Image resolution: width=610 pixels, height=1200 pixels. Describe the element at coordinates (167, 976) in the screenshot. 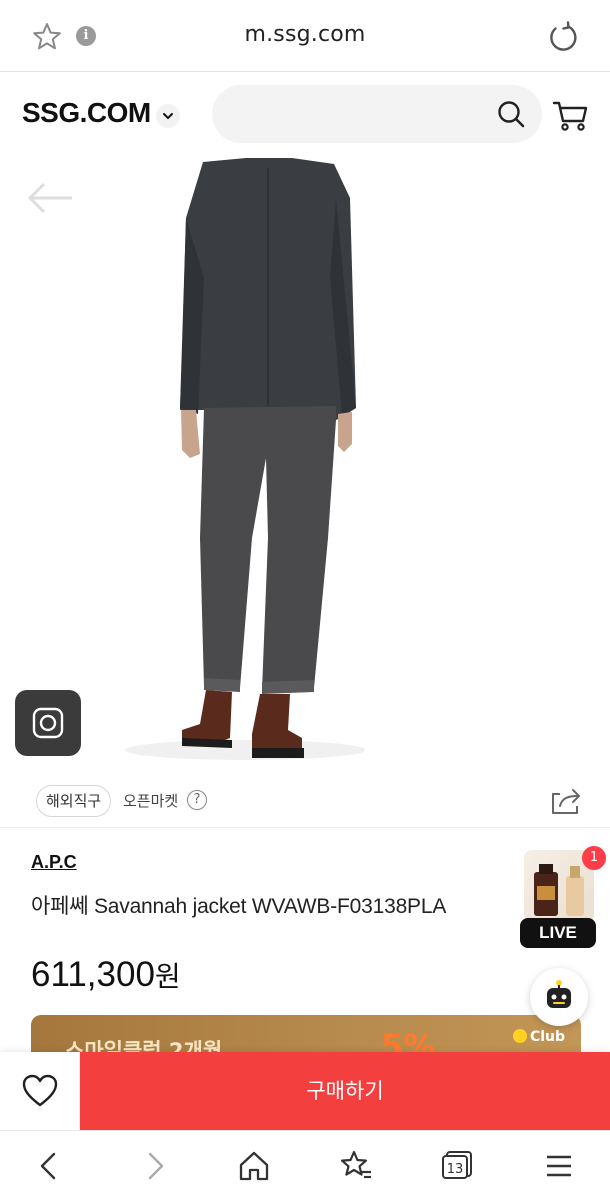

I see `price-unit: 원` at that location.